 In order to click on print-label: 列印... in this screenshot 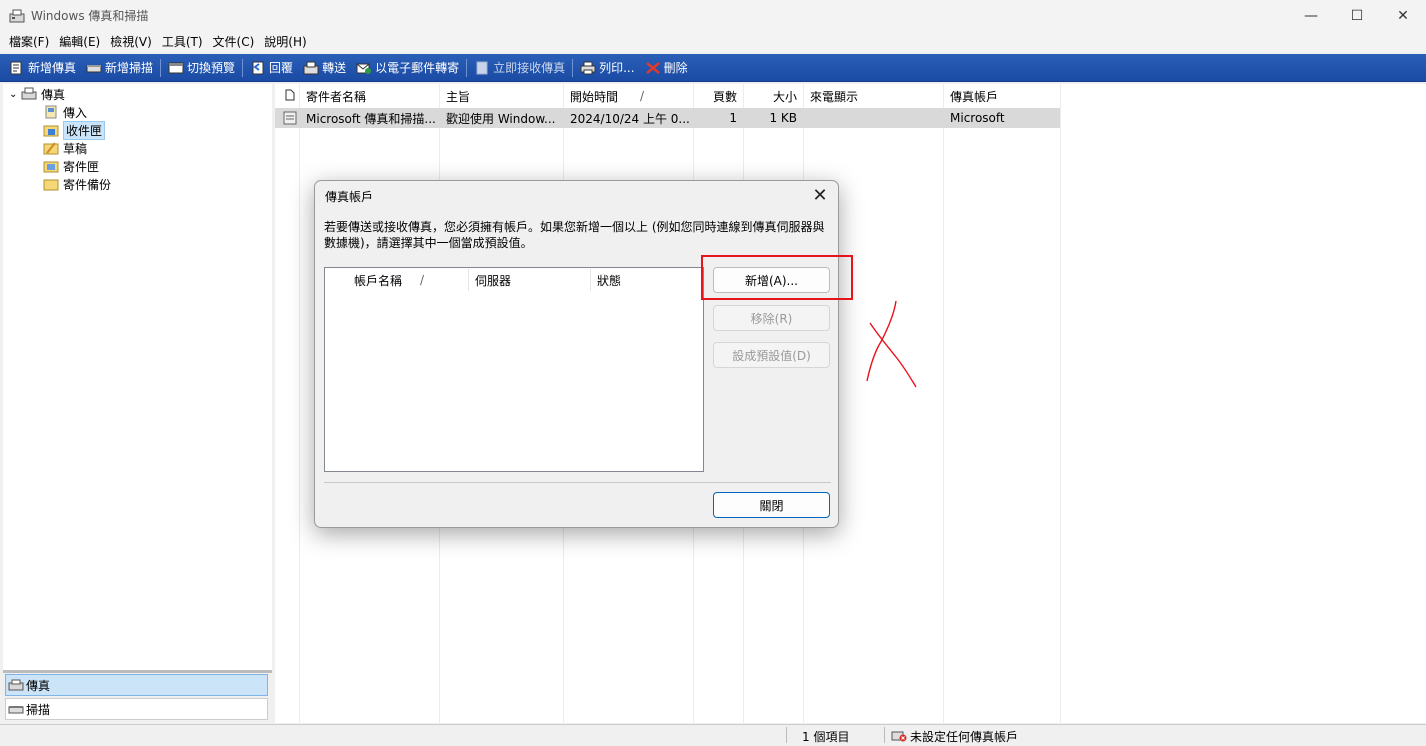, I will do `click(617, 68)`.